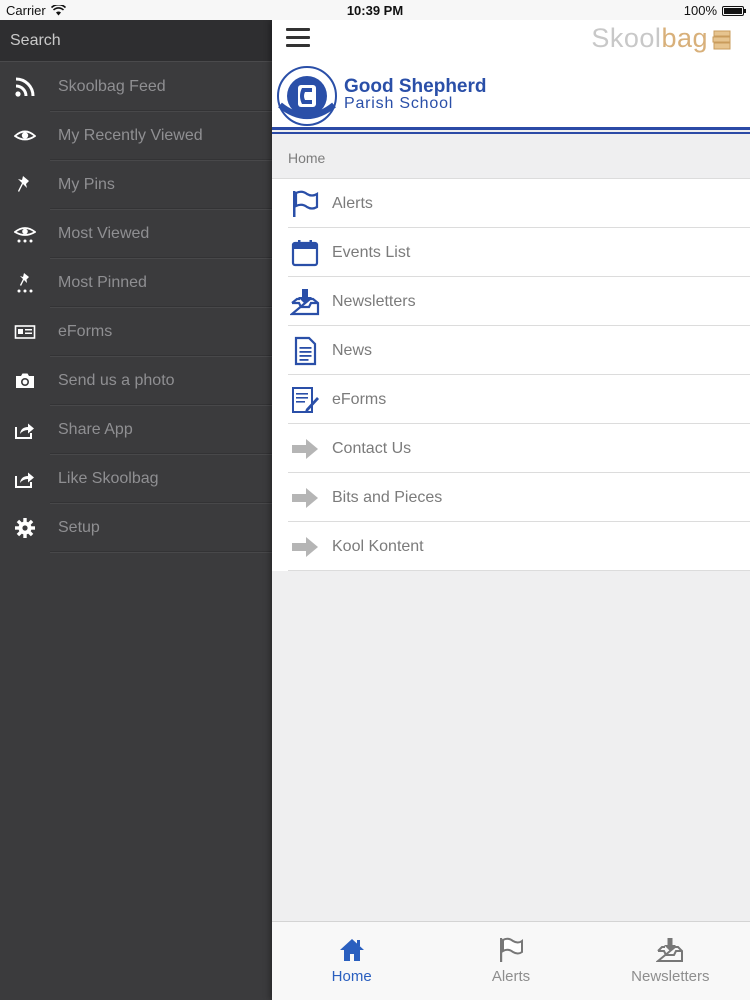 This screenshot has width=750, height=1000. Describe the element at coordinates (104, 233) in the screenshot. I see `sidebar-item-label: Most Viewed` at that location.